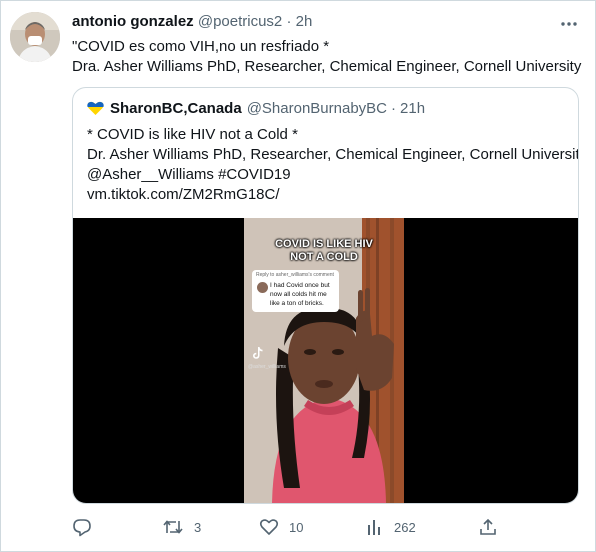  I want to click on bar-chart-icon, so click(374, 527).